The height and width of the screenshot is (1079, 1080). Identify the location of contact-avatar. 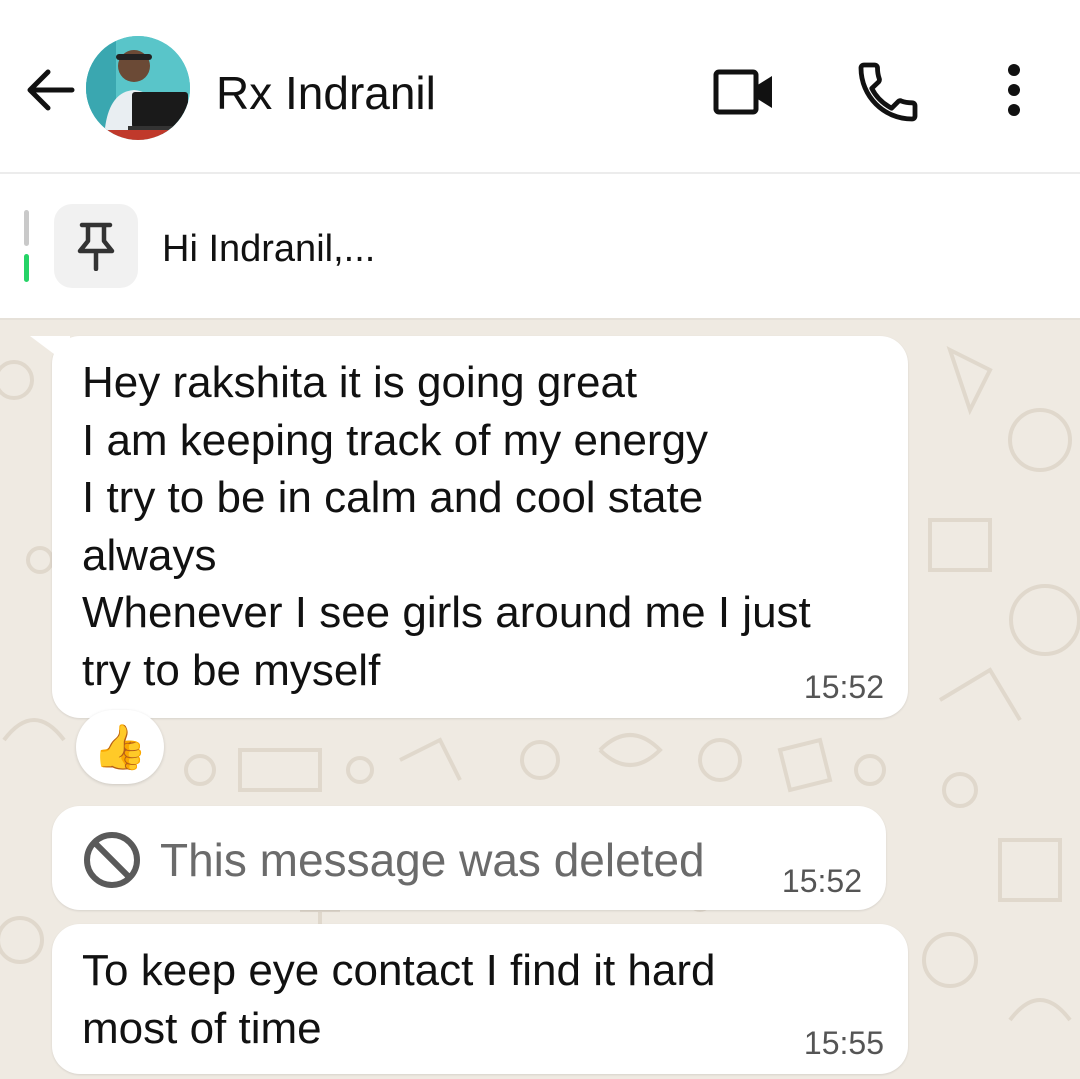
(138, 88).